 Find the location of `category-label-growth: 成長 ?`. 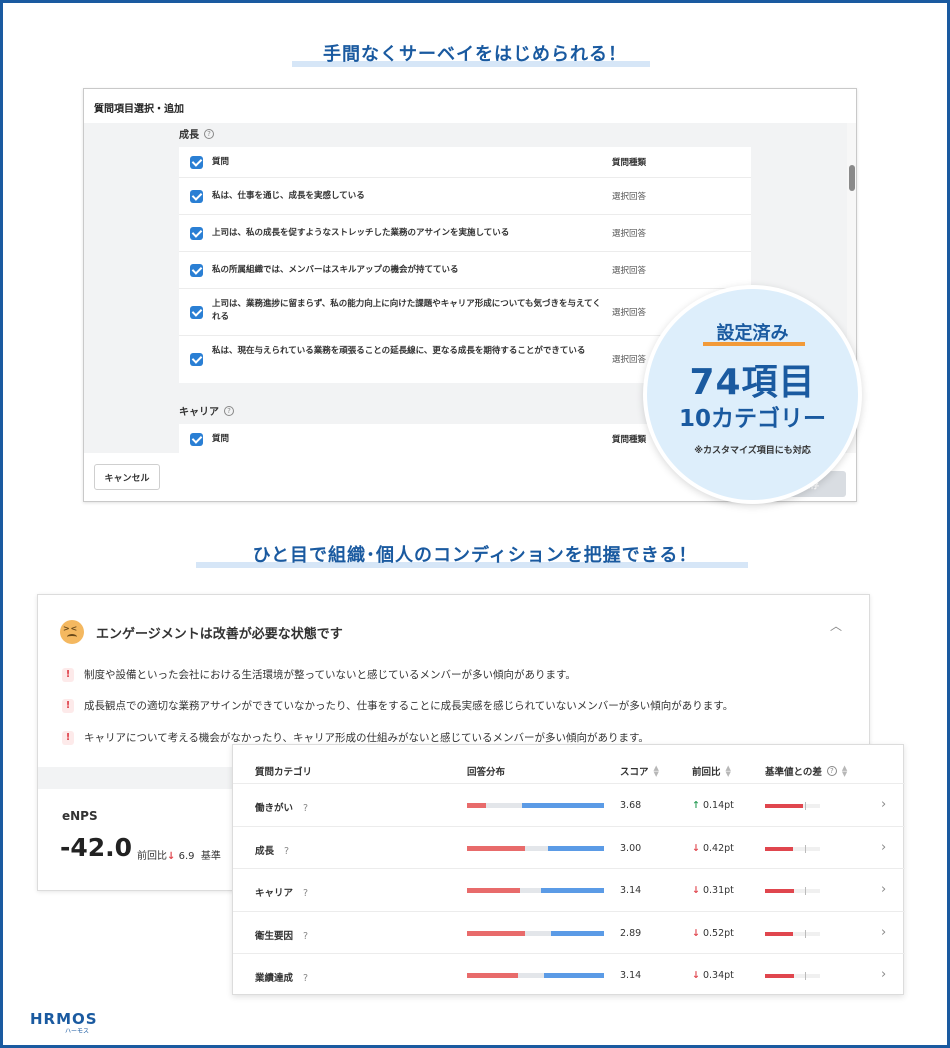

category-label-growth: 成長 ? is located at coordinates (196, 133).